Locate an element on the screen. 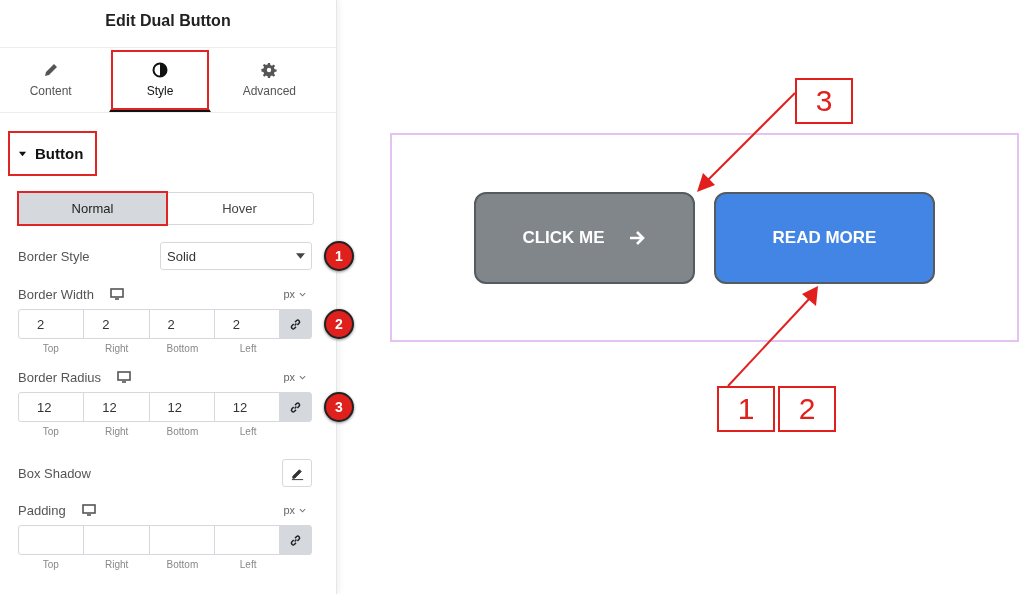 Image resolution: width=1024 pixels, height=594 pixels. panel-title: Edit Dual Button is located at coordinates (168, 24).